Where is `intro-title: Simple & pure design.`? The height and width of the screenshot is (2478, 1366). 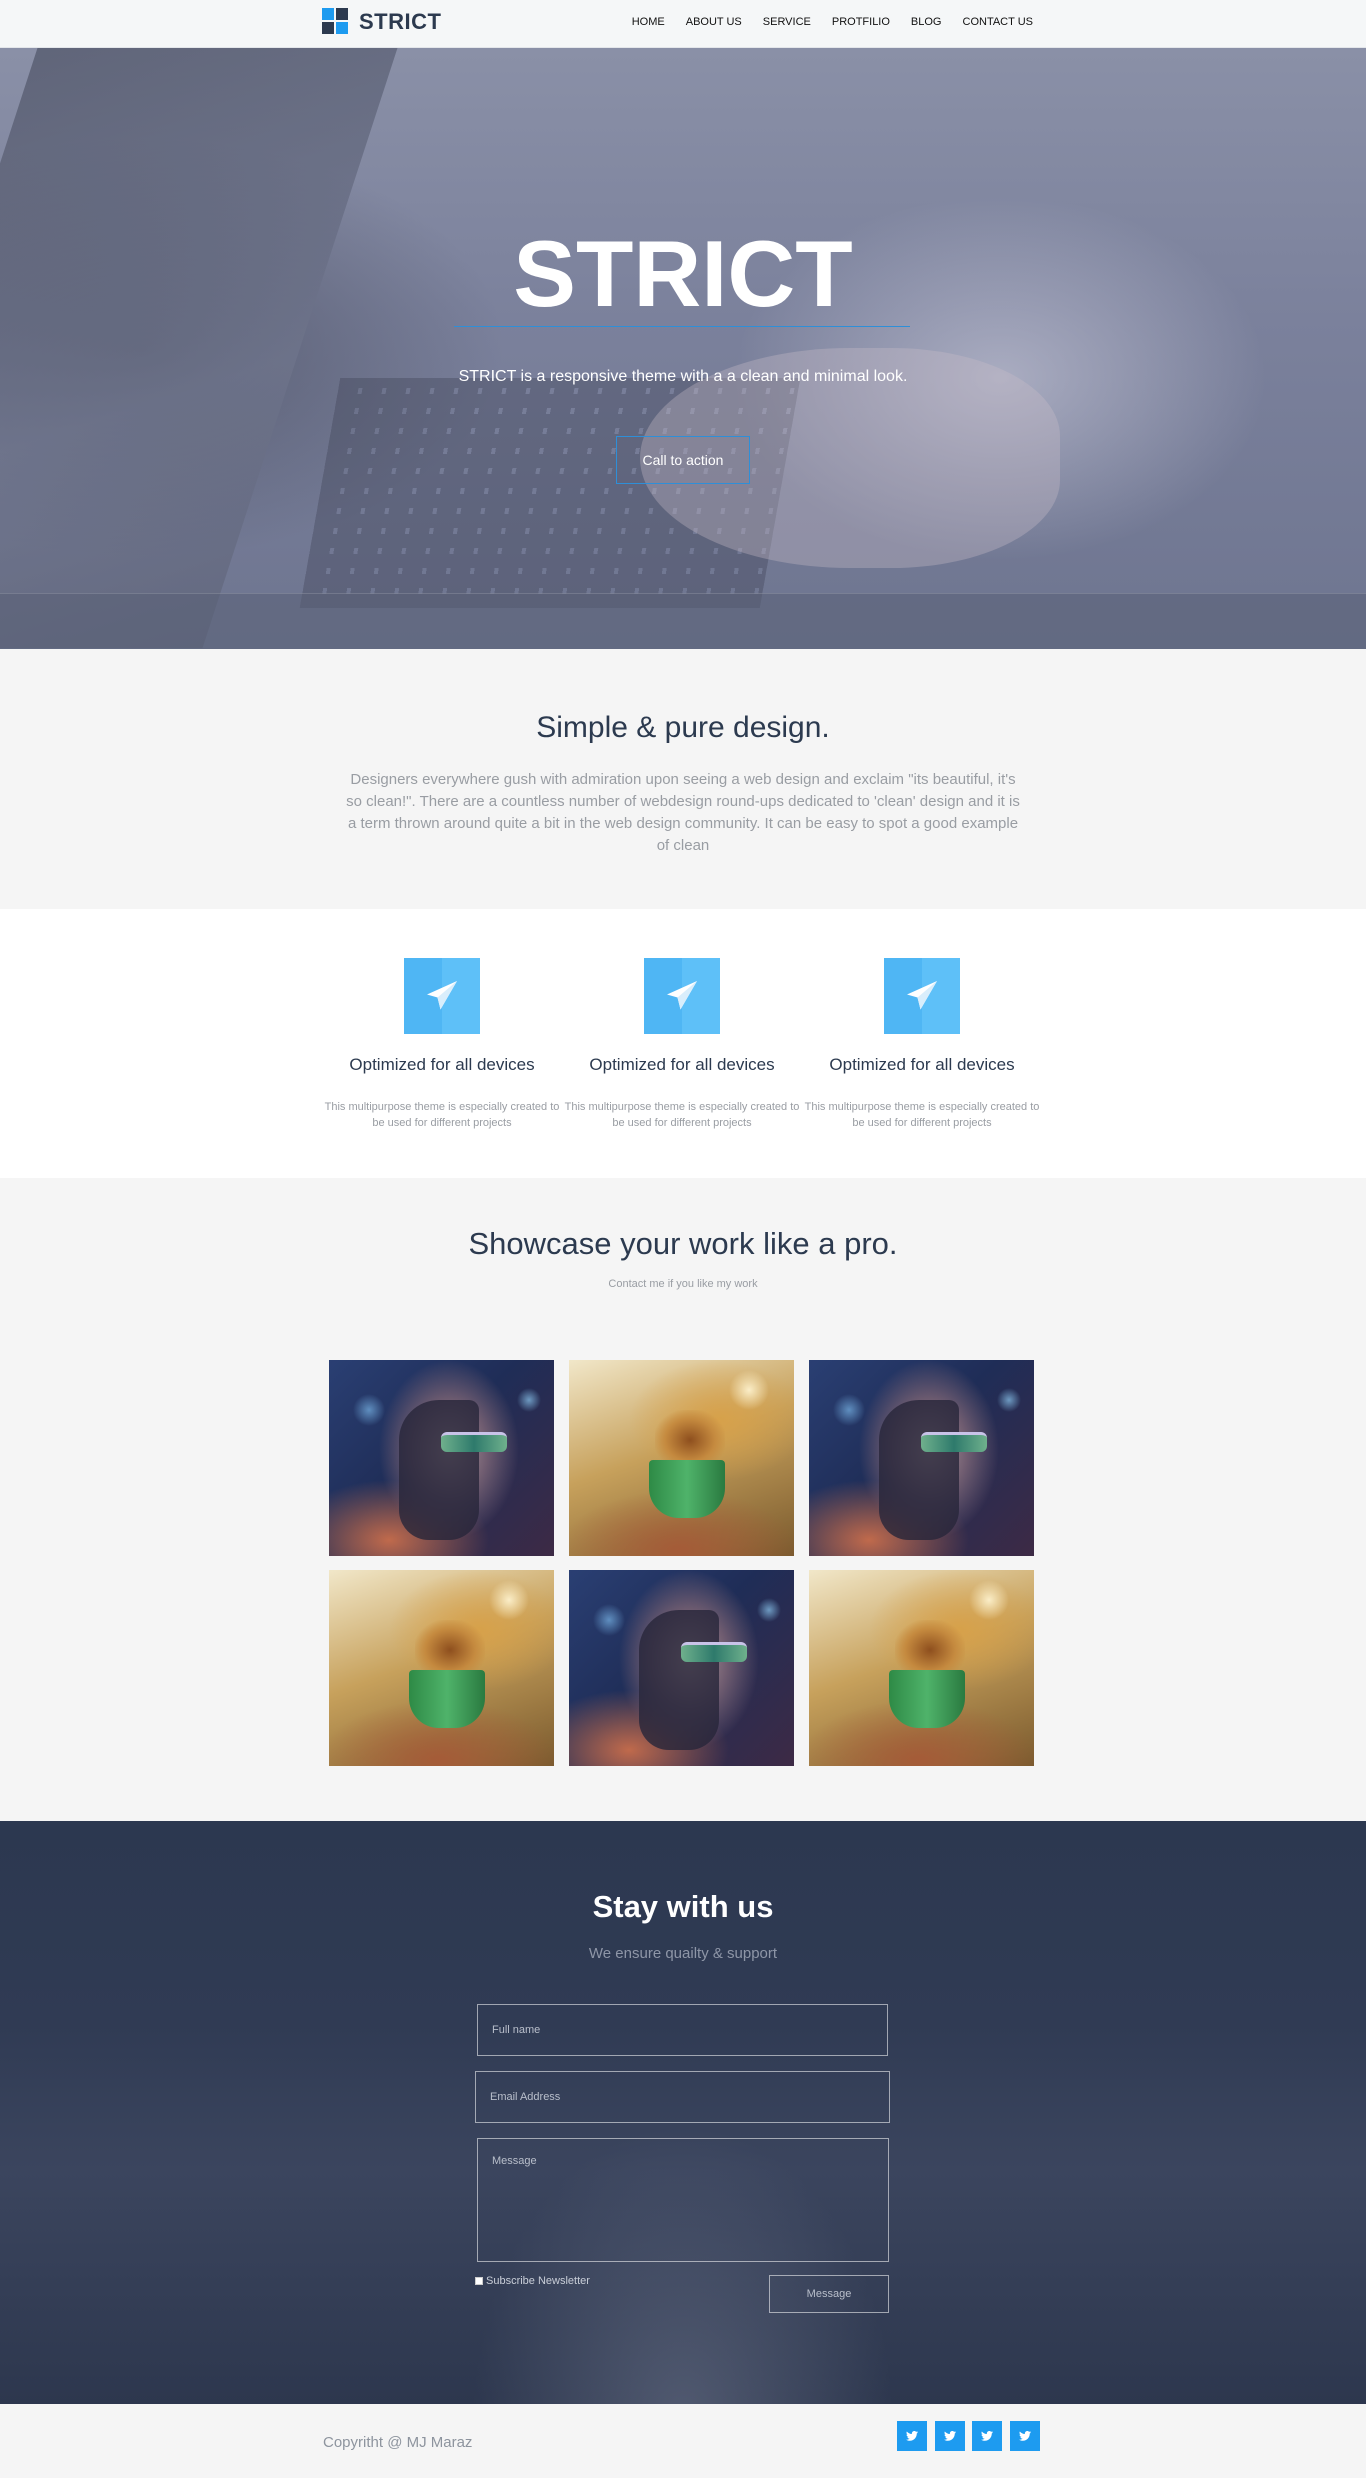
intro-title: Simple & pure design. is located at coordinates (683, 727).